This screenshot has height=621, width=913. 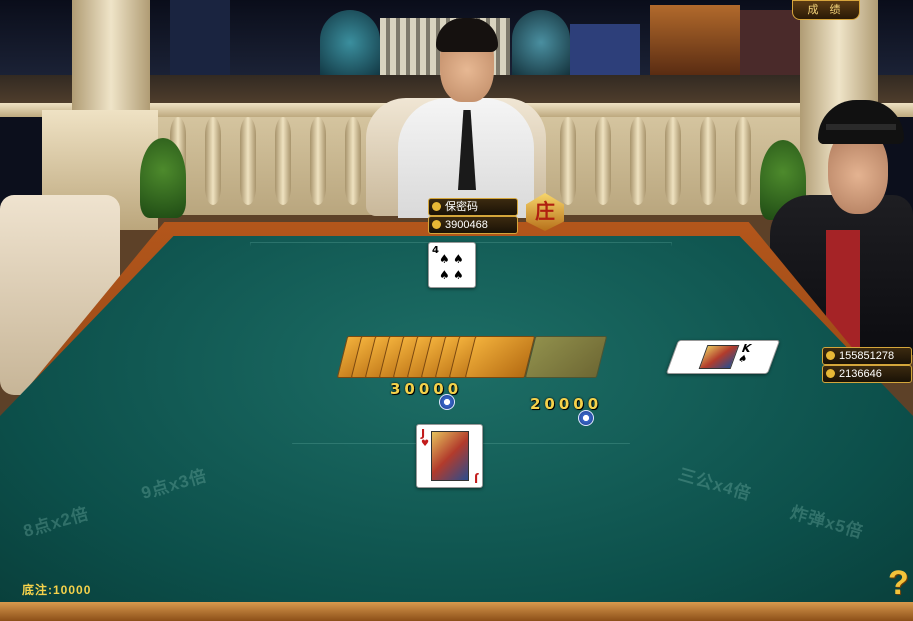 What do you see at coordinates (719, 357) in the screenshot?
I see `king-face-image` at bounding box center [719, 357].